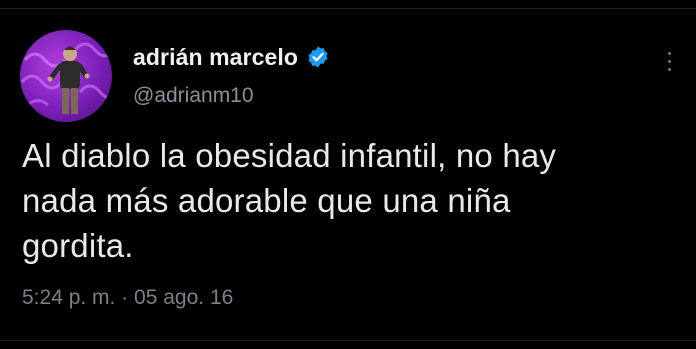  I want to click on avatar-image, so click(66, 78).